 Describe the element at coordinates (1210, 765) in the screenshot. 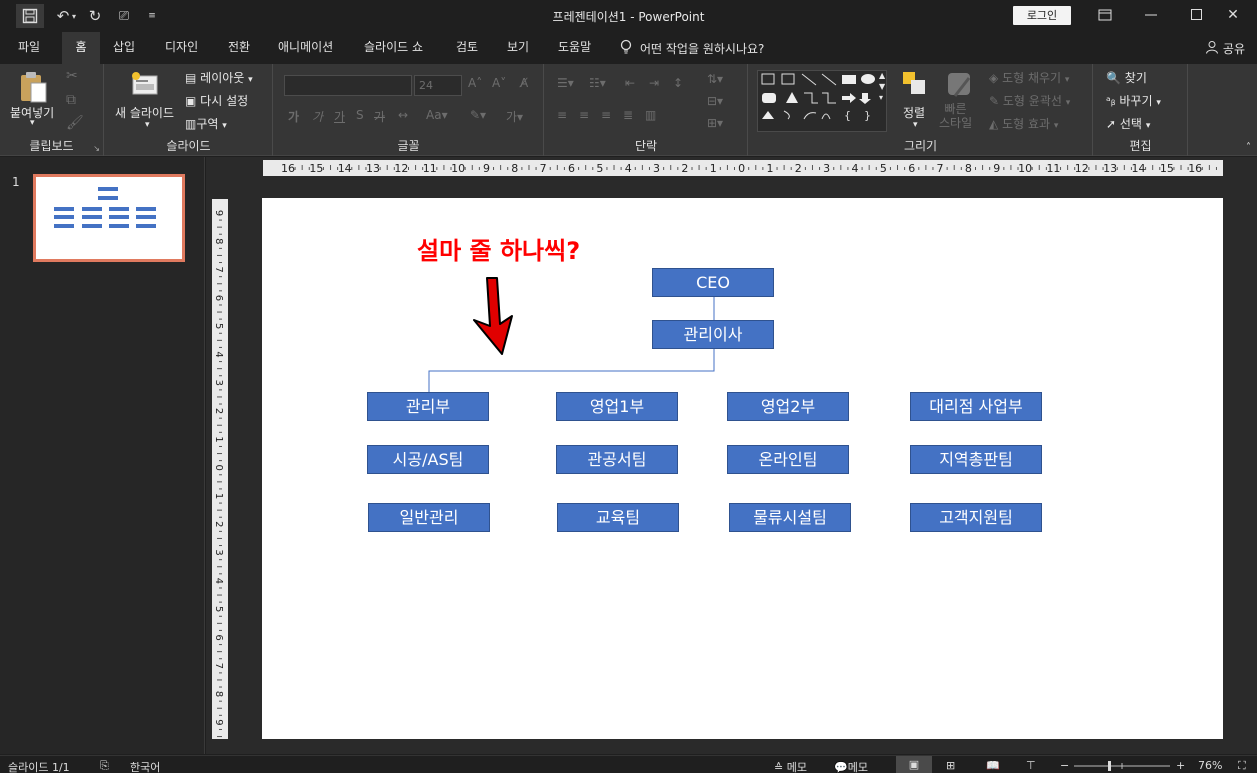

I see `zoom-level: 76%` at that location.